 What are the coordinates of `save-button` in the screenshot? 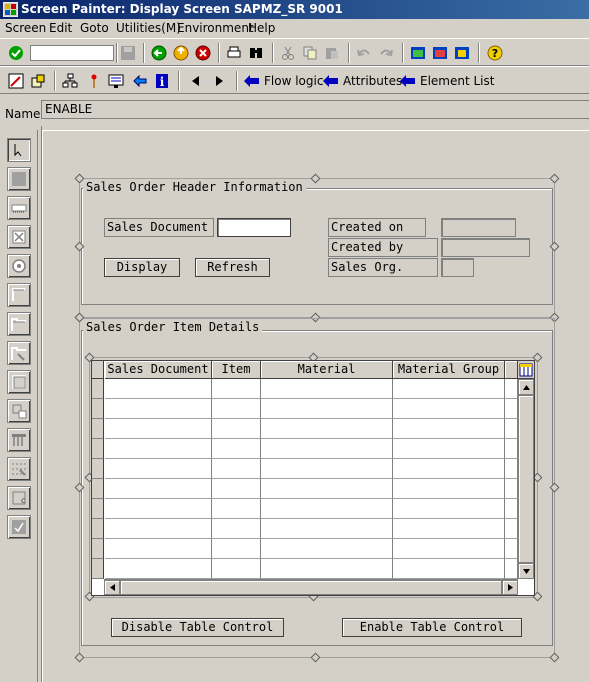 It's located at (128, 53).